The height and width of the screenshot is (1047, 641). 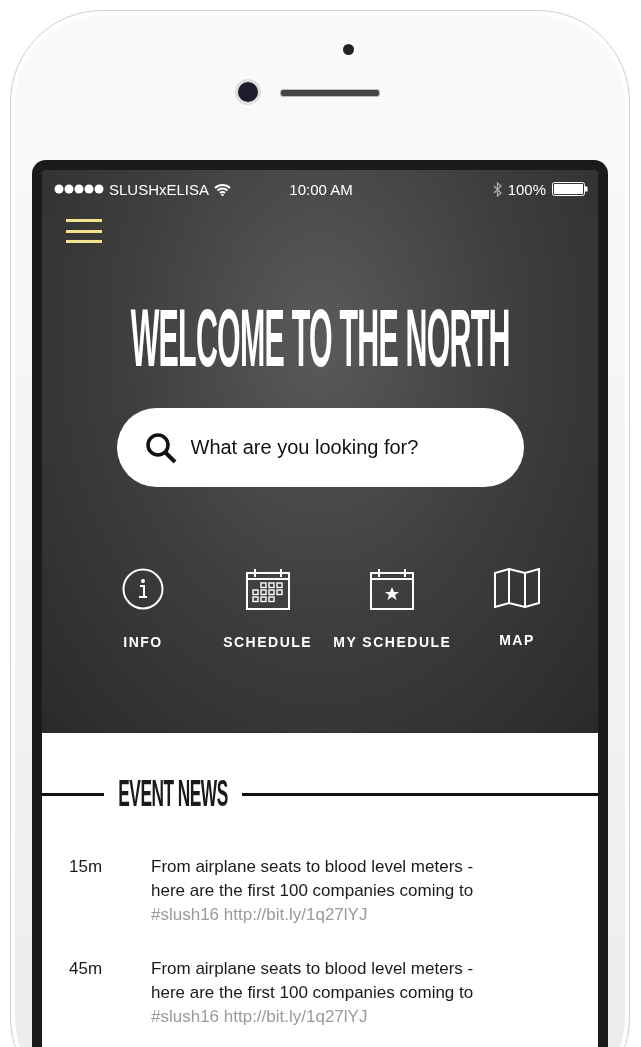 What do you see at coordinates (517, 640) in the screenshot?
I see `nav-link: MAP` at bounding box center [517, 640].